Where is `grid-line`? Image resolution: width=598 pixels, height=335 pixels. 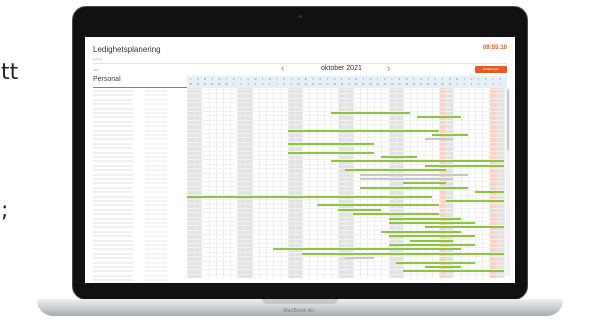 grid-line is located at coordinates (259, 183).